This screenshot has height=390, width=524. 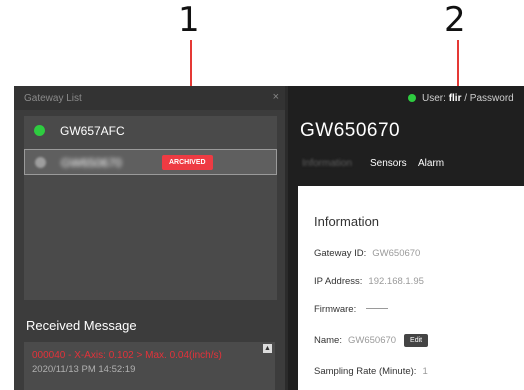 I want to click on ip-address-label: IP Address:, so click(x=338, y=281).